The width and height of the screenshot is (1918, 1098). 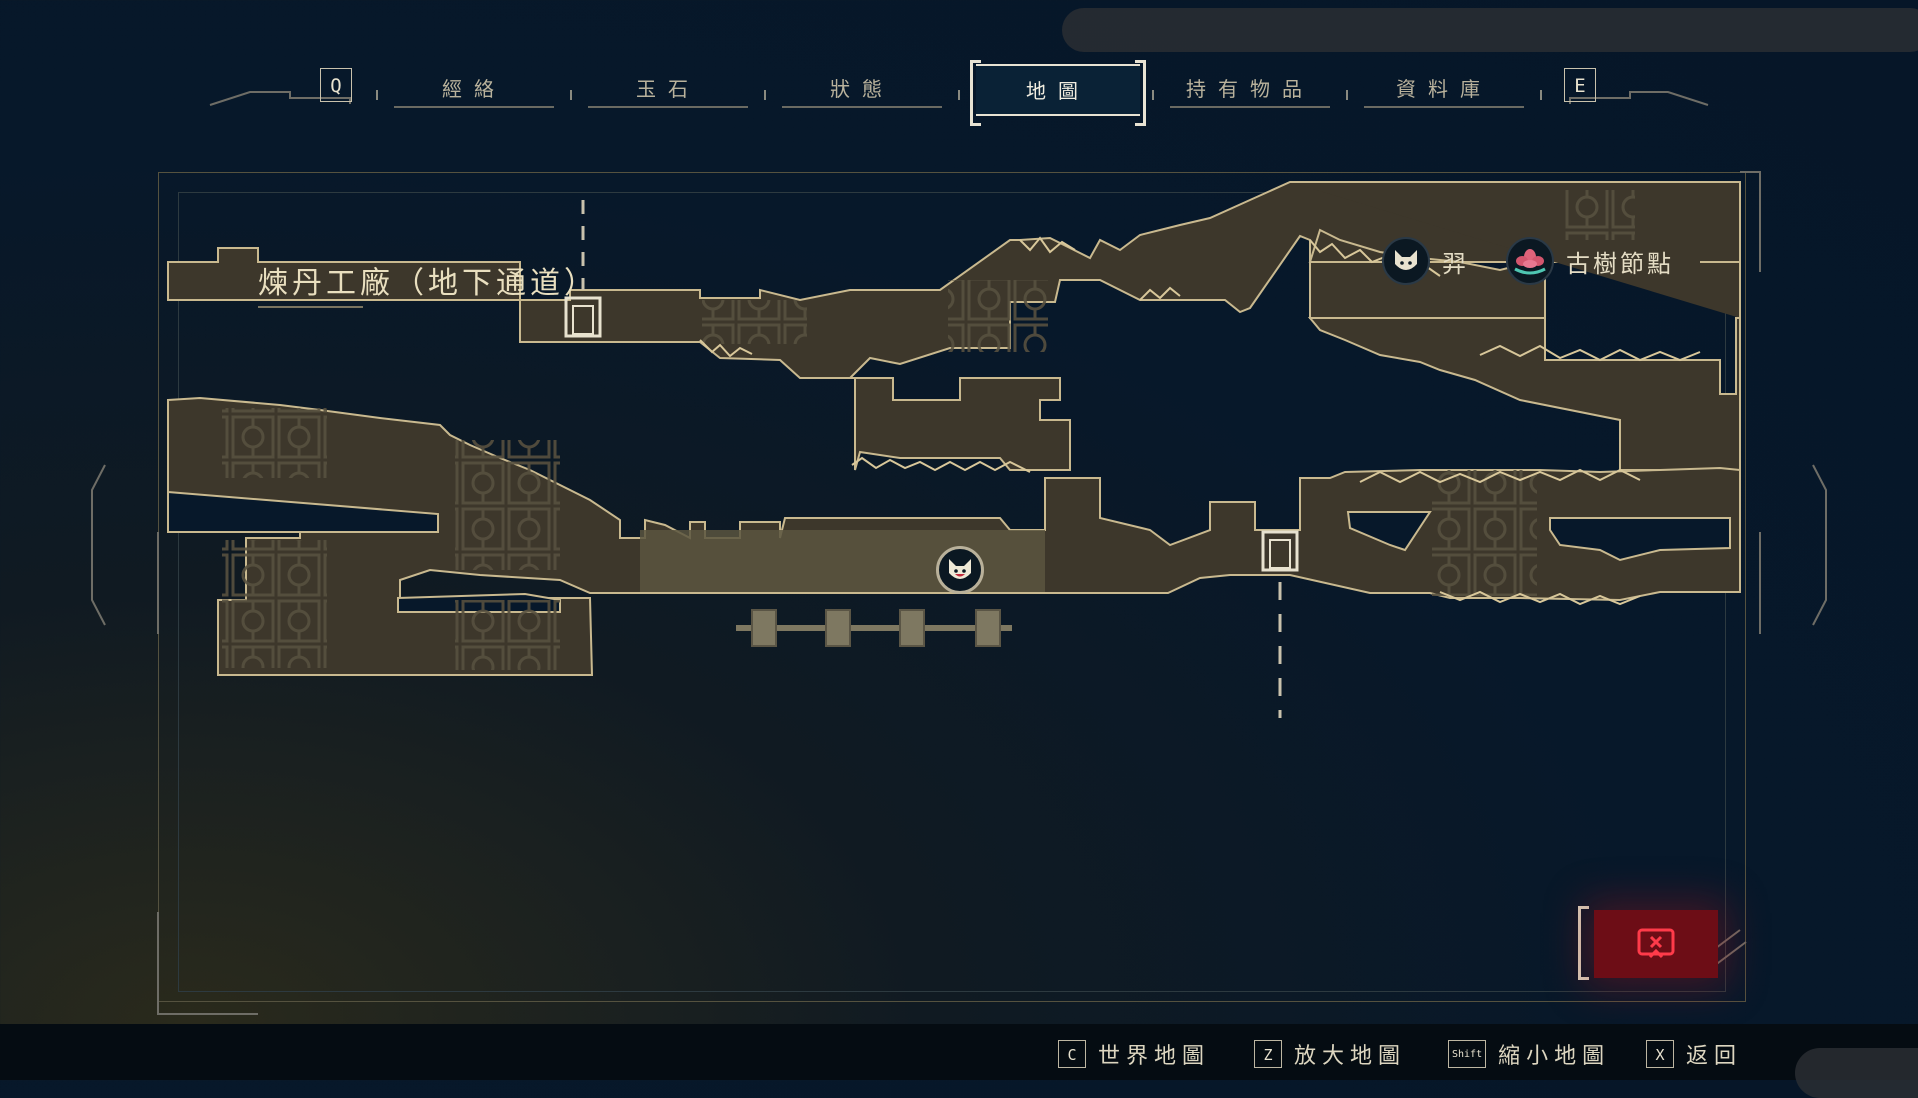 I want to click on control-label: 放大地圖, so click(x=1350, y=1056).